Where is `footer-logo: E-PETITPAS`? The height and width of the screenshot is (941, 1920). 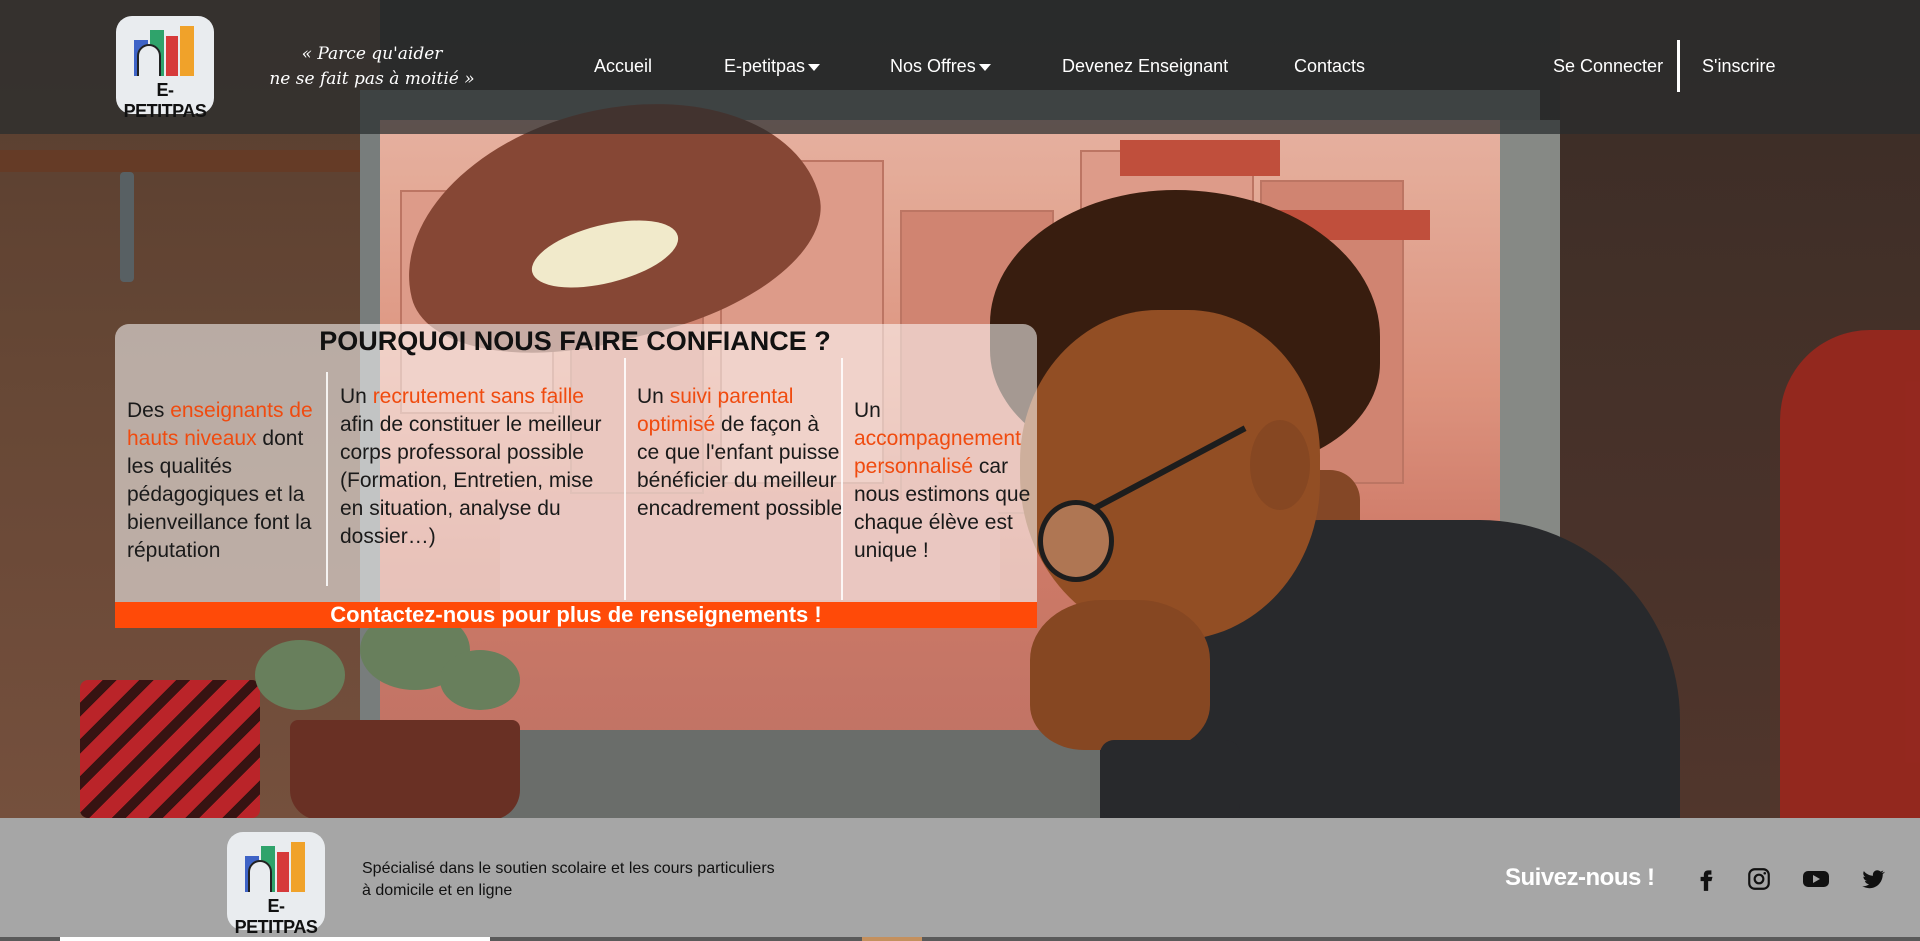 footer-logo: E-PETITPAS is located at coordinates (276, 884).